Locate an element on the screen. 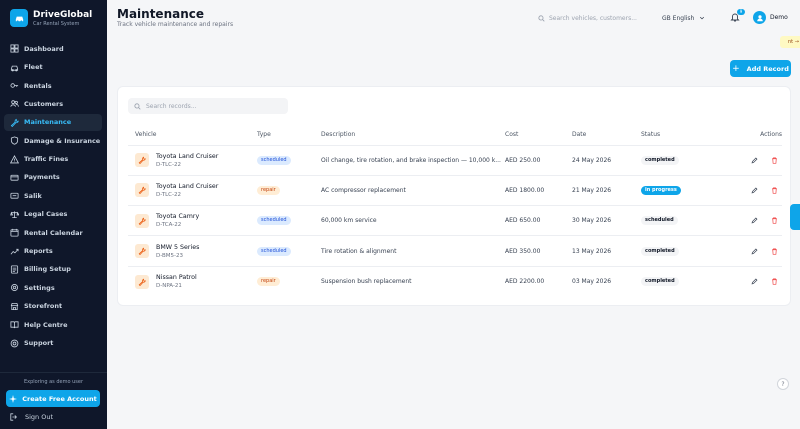 The image size is (800, 429). logout-icon is located at coordinates (13, 417).